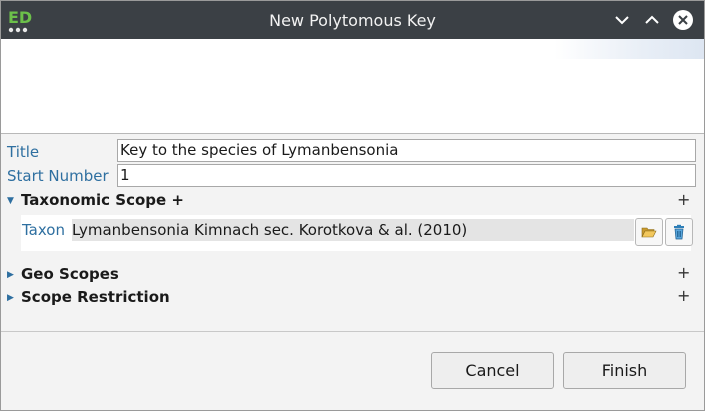 This screenshot has height=411, width=705. Describe the element at coordinates (95, 297) in the screenshot. I see `scope-restriction-label: Scope Restriction` at that location.